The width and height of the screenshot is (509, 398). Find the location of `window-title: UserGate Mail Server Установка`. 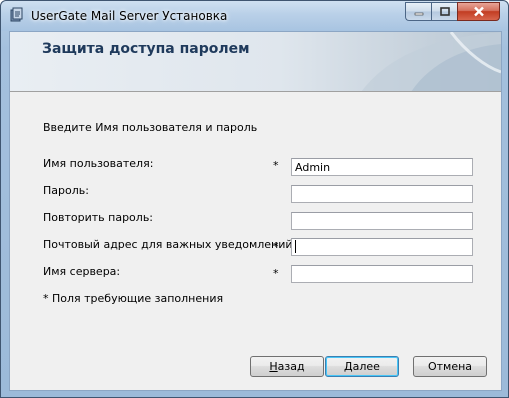

window-title: UserGate Mail Server Установка is located at coordinates (129, 16).